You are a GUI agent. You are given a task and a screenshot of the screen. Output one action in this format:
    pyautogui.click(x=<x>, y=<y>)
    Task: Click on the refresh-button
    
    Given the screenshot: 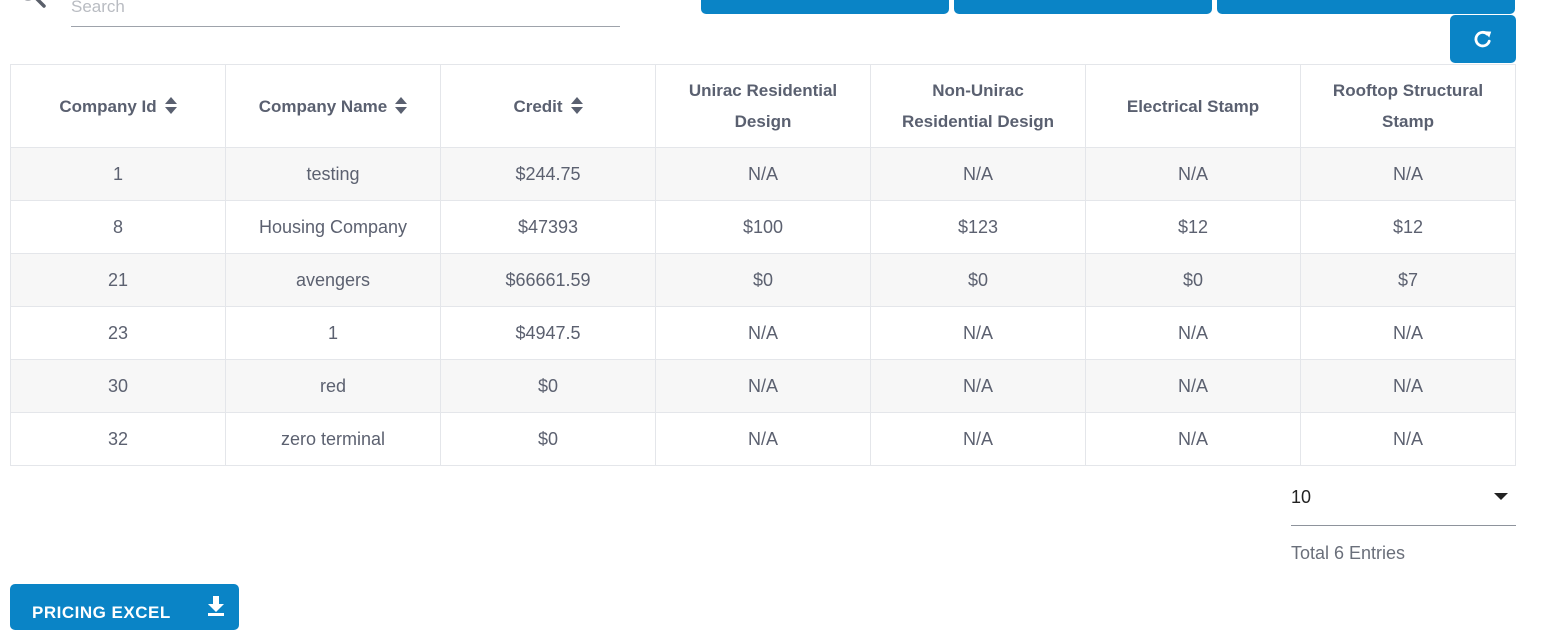 What is the action you would take?
    pyautogui.click(x=1483, y=39)
    